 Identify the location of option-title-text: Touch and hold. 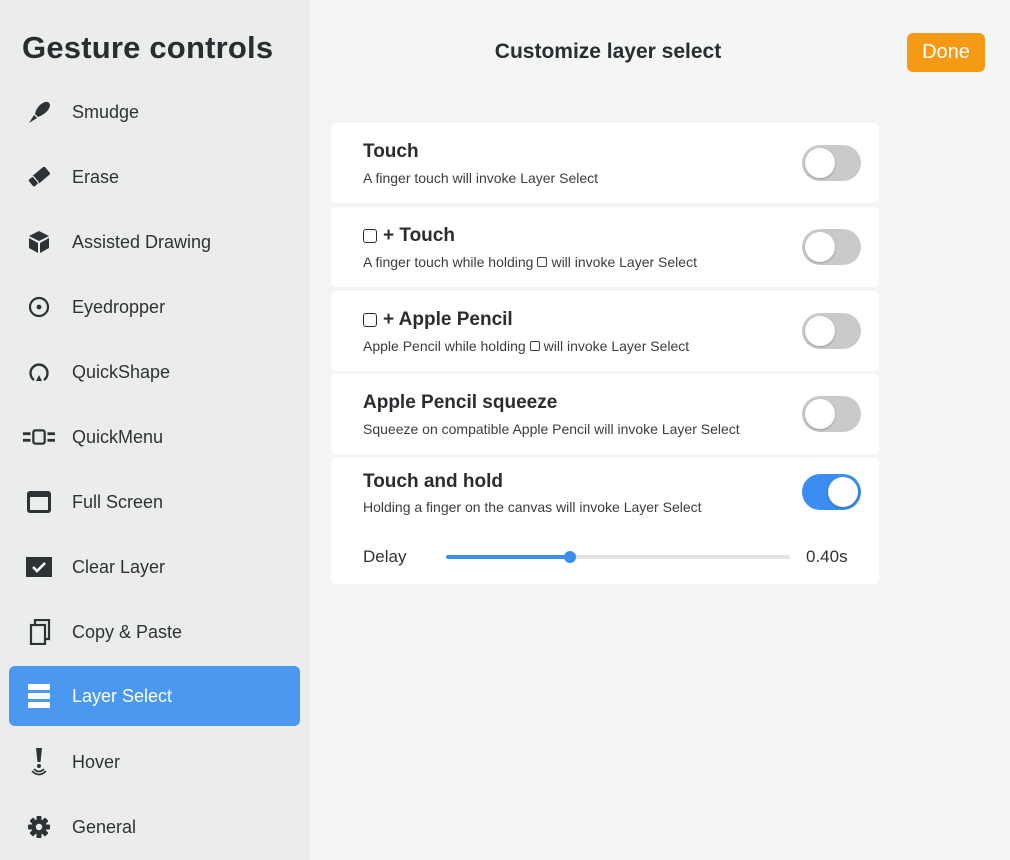
(433, 481).